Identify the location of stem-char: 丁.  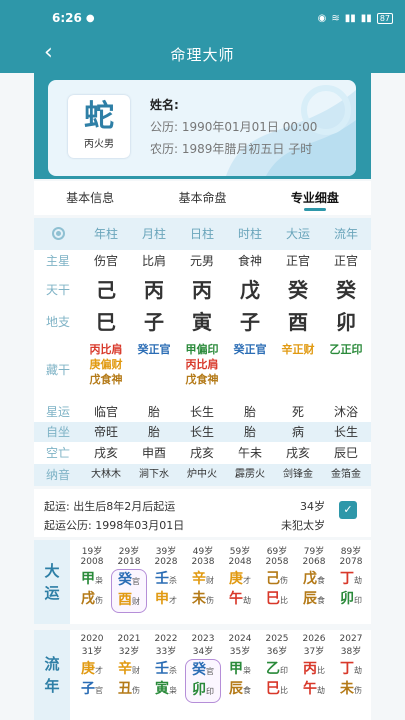
(347, 579).